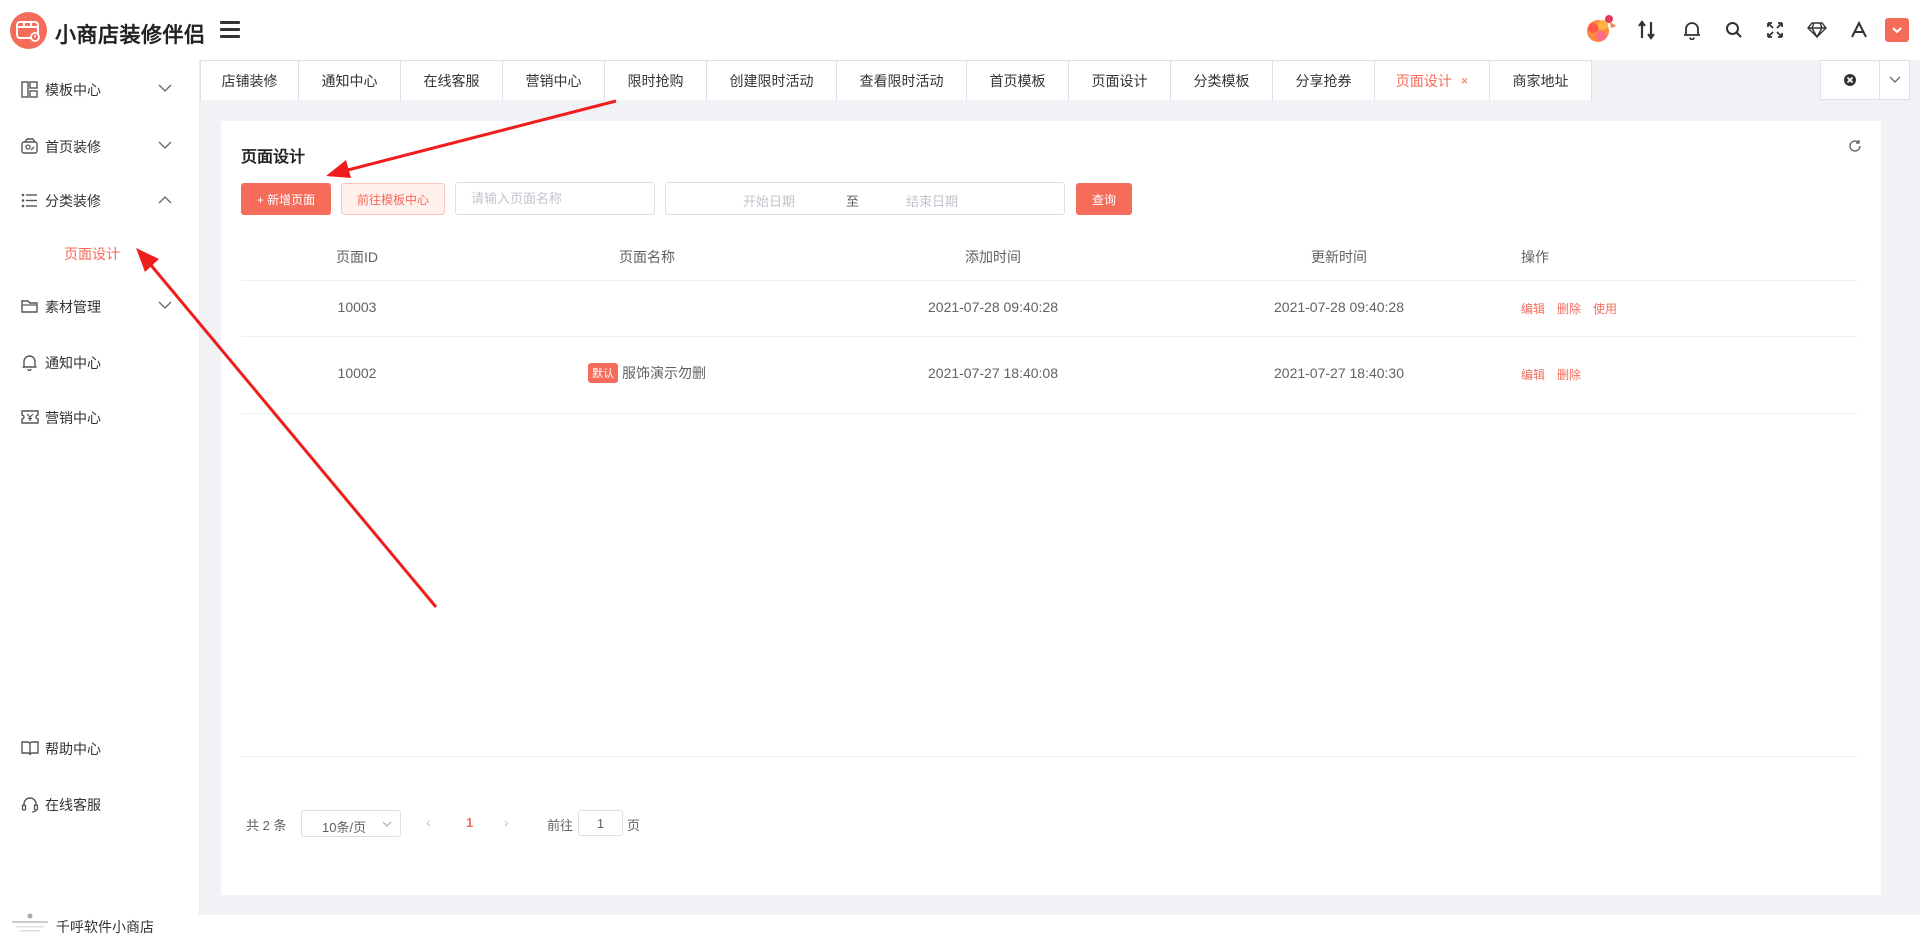  Describe the element at coordinates (357, 373) in the screenshot. I see `cell-id: 10002` at that location.